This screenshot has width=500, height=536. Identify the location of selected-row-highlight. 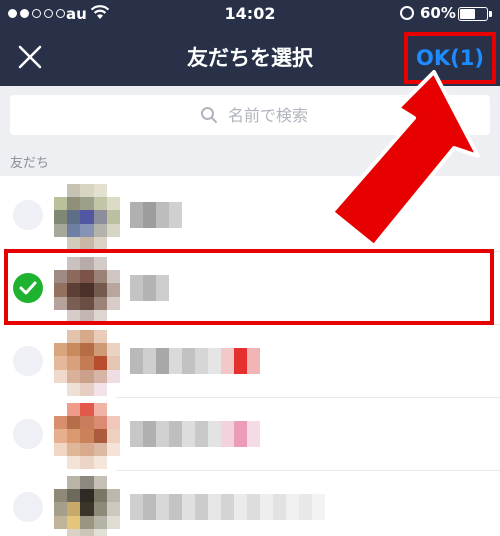
(249, 287).